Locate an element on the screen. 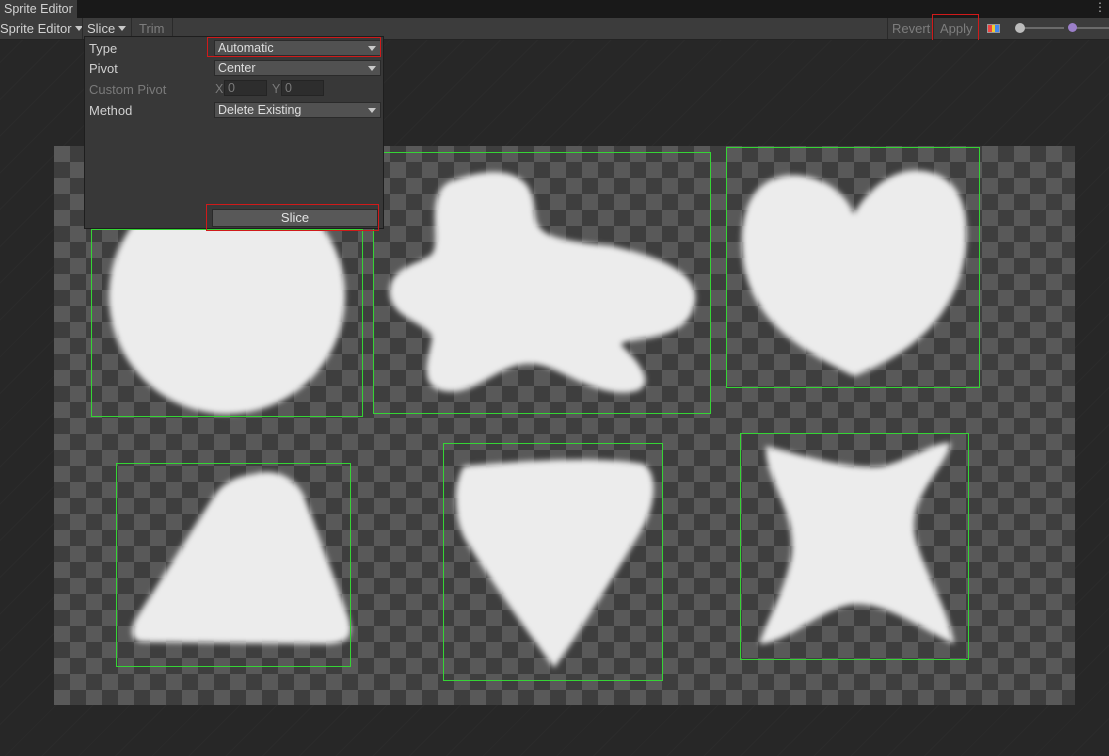 The image size is (1109, 756). window-tab: Sprite Editor is located at coordinates (38, 9).